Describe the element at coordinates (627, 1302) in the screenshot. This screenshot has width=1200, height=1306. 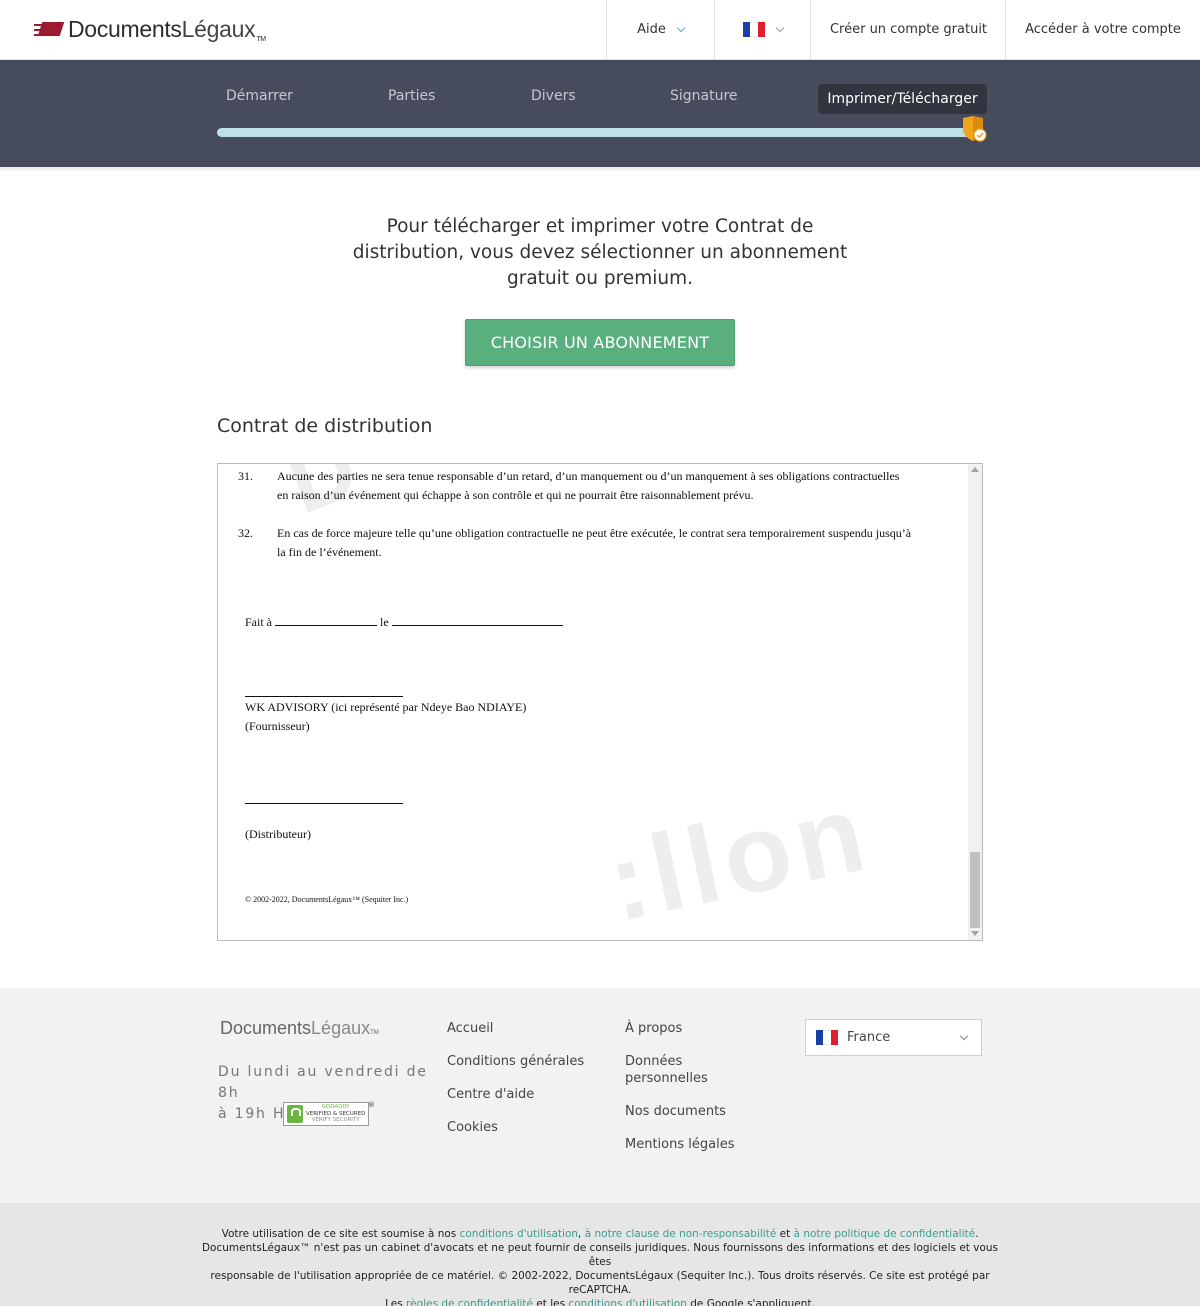
I see `google-terms-link: conditions d'utilisation` at that location.